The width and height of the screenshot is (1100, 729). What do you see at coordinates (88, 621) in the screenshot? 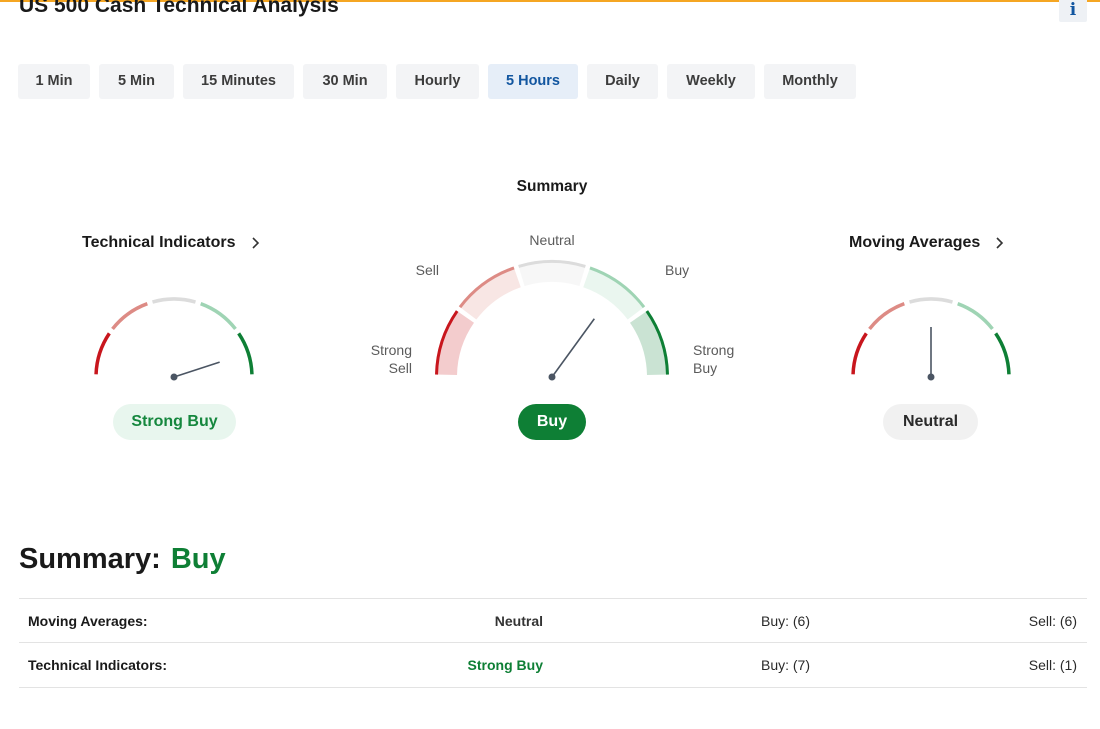
I see `row-label-moving-averages: Moving Averages:` at bounding box center [88, 621].